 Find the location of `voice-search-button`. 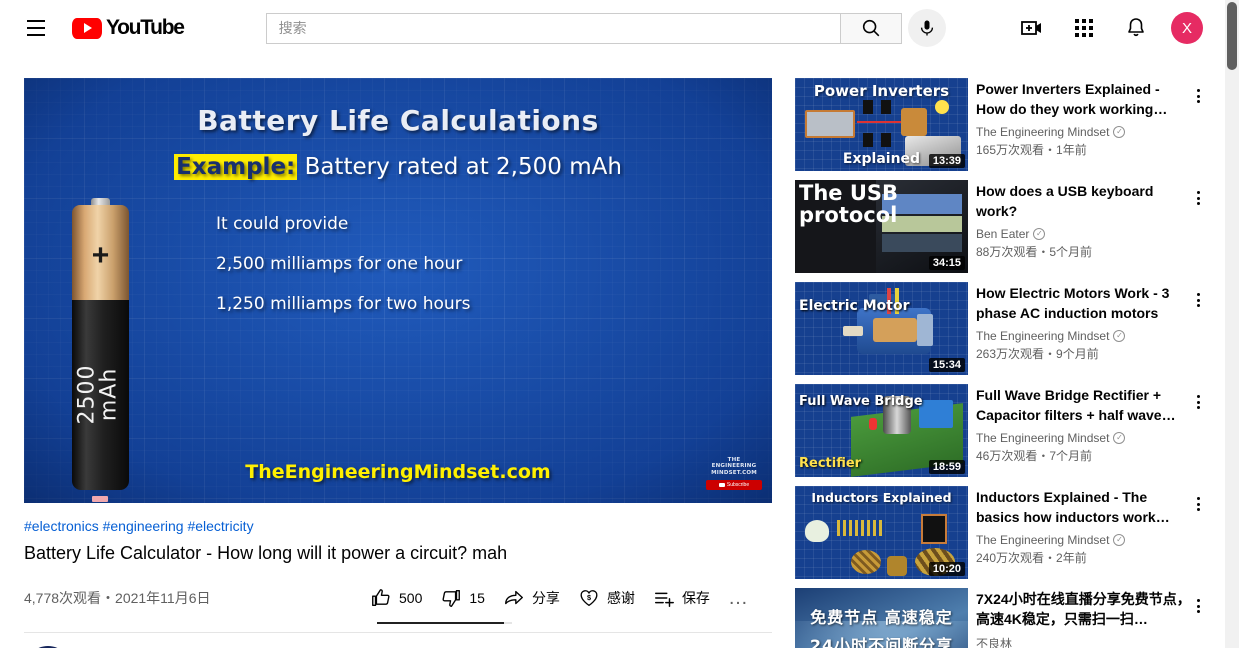

voice-search-button is located at coordinates (926, 28).